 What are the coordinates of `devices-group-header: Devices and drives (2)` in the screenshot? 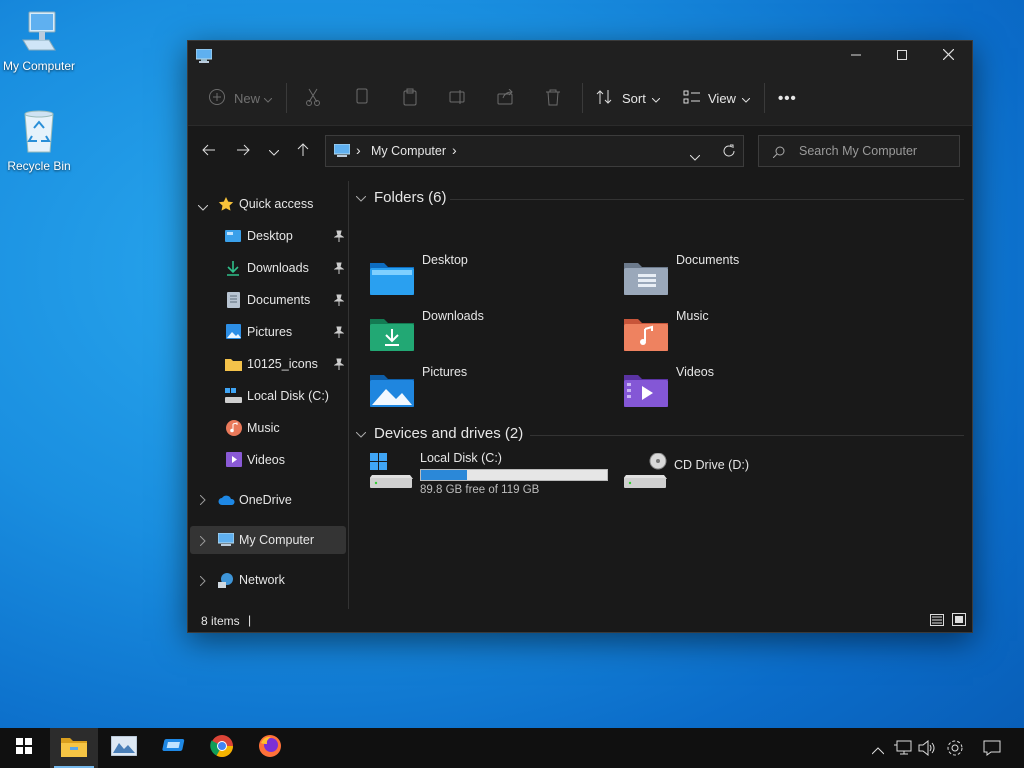 It's located at (439, 433).